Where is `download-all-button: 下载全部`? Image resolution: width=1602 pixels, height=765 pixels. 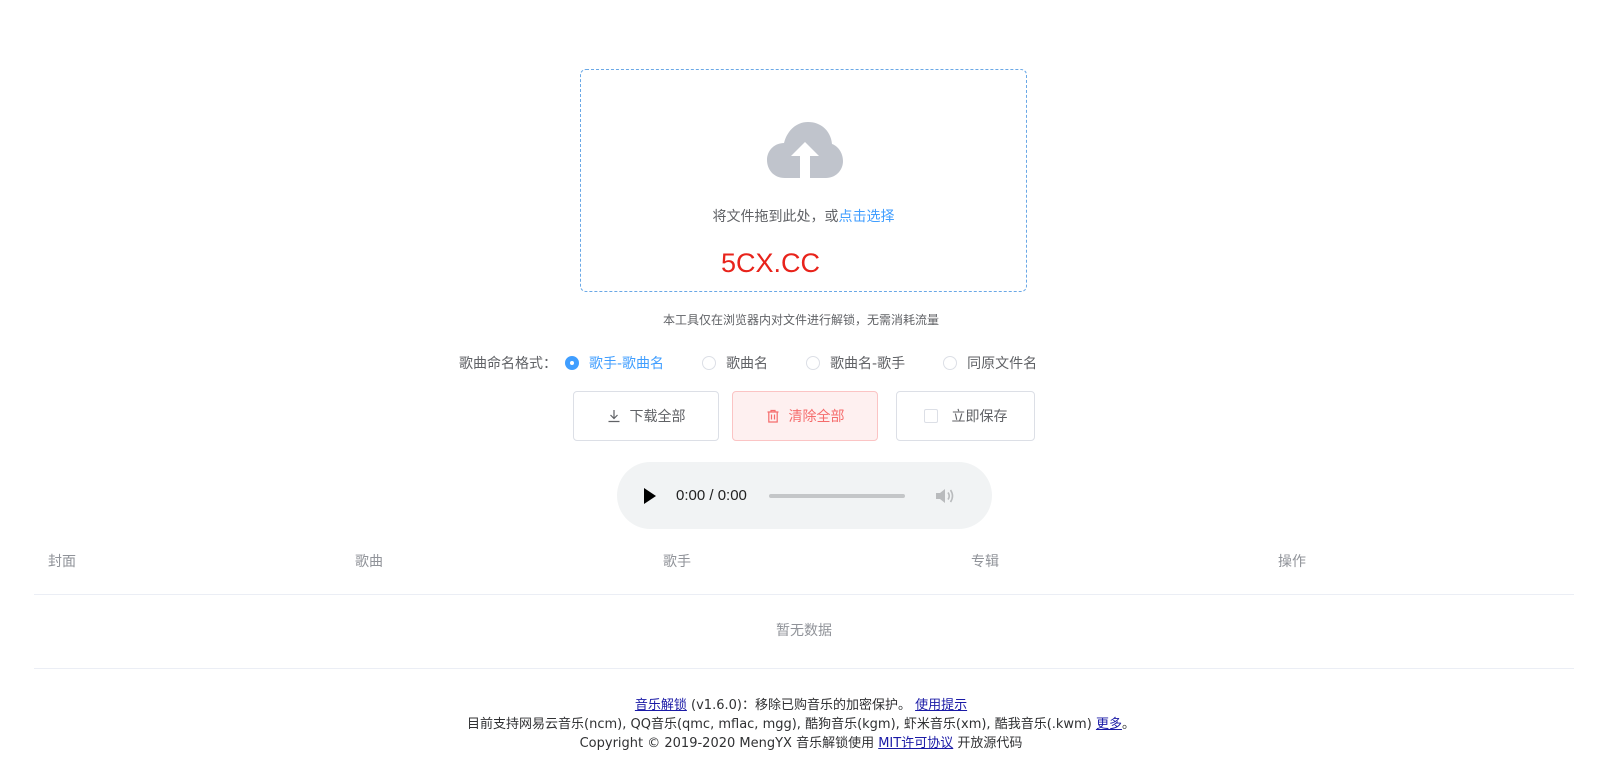
download-all-button: 下载全部 is located at coordinates (646, 416).